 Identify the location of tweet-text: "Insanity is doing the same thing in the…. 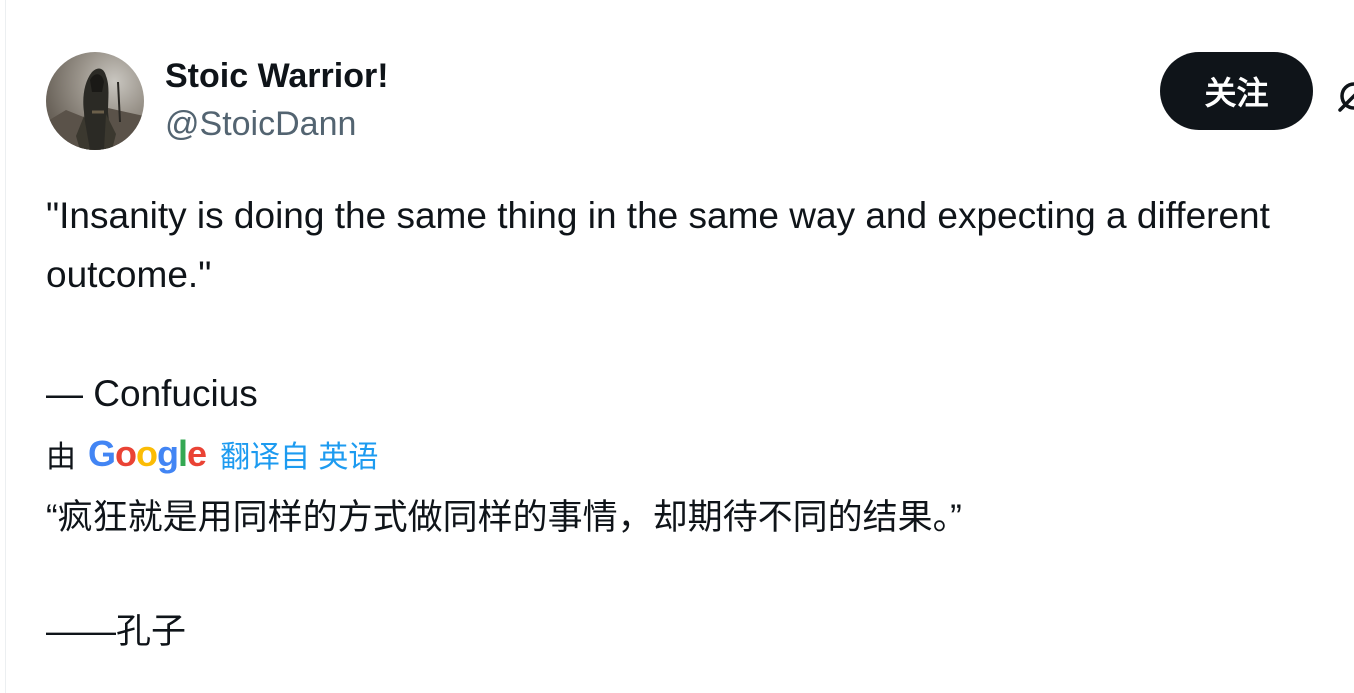
(663, 245).